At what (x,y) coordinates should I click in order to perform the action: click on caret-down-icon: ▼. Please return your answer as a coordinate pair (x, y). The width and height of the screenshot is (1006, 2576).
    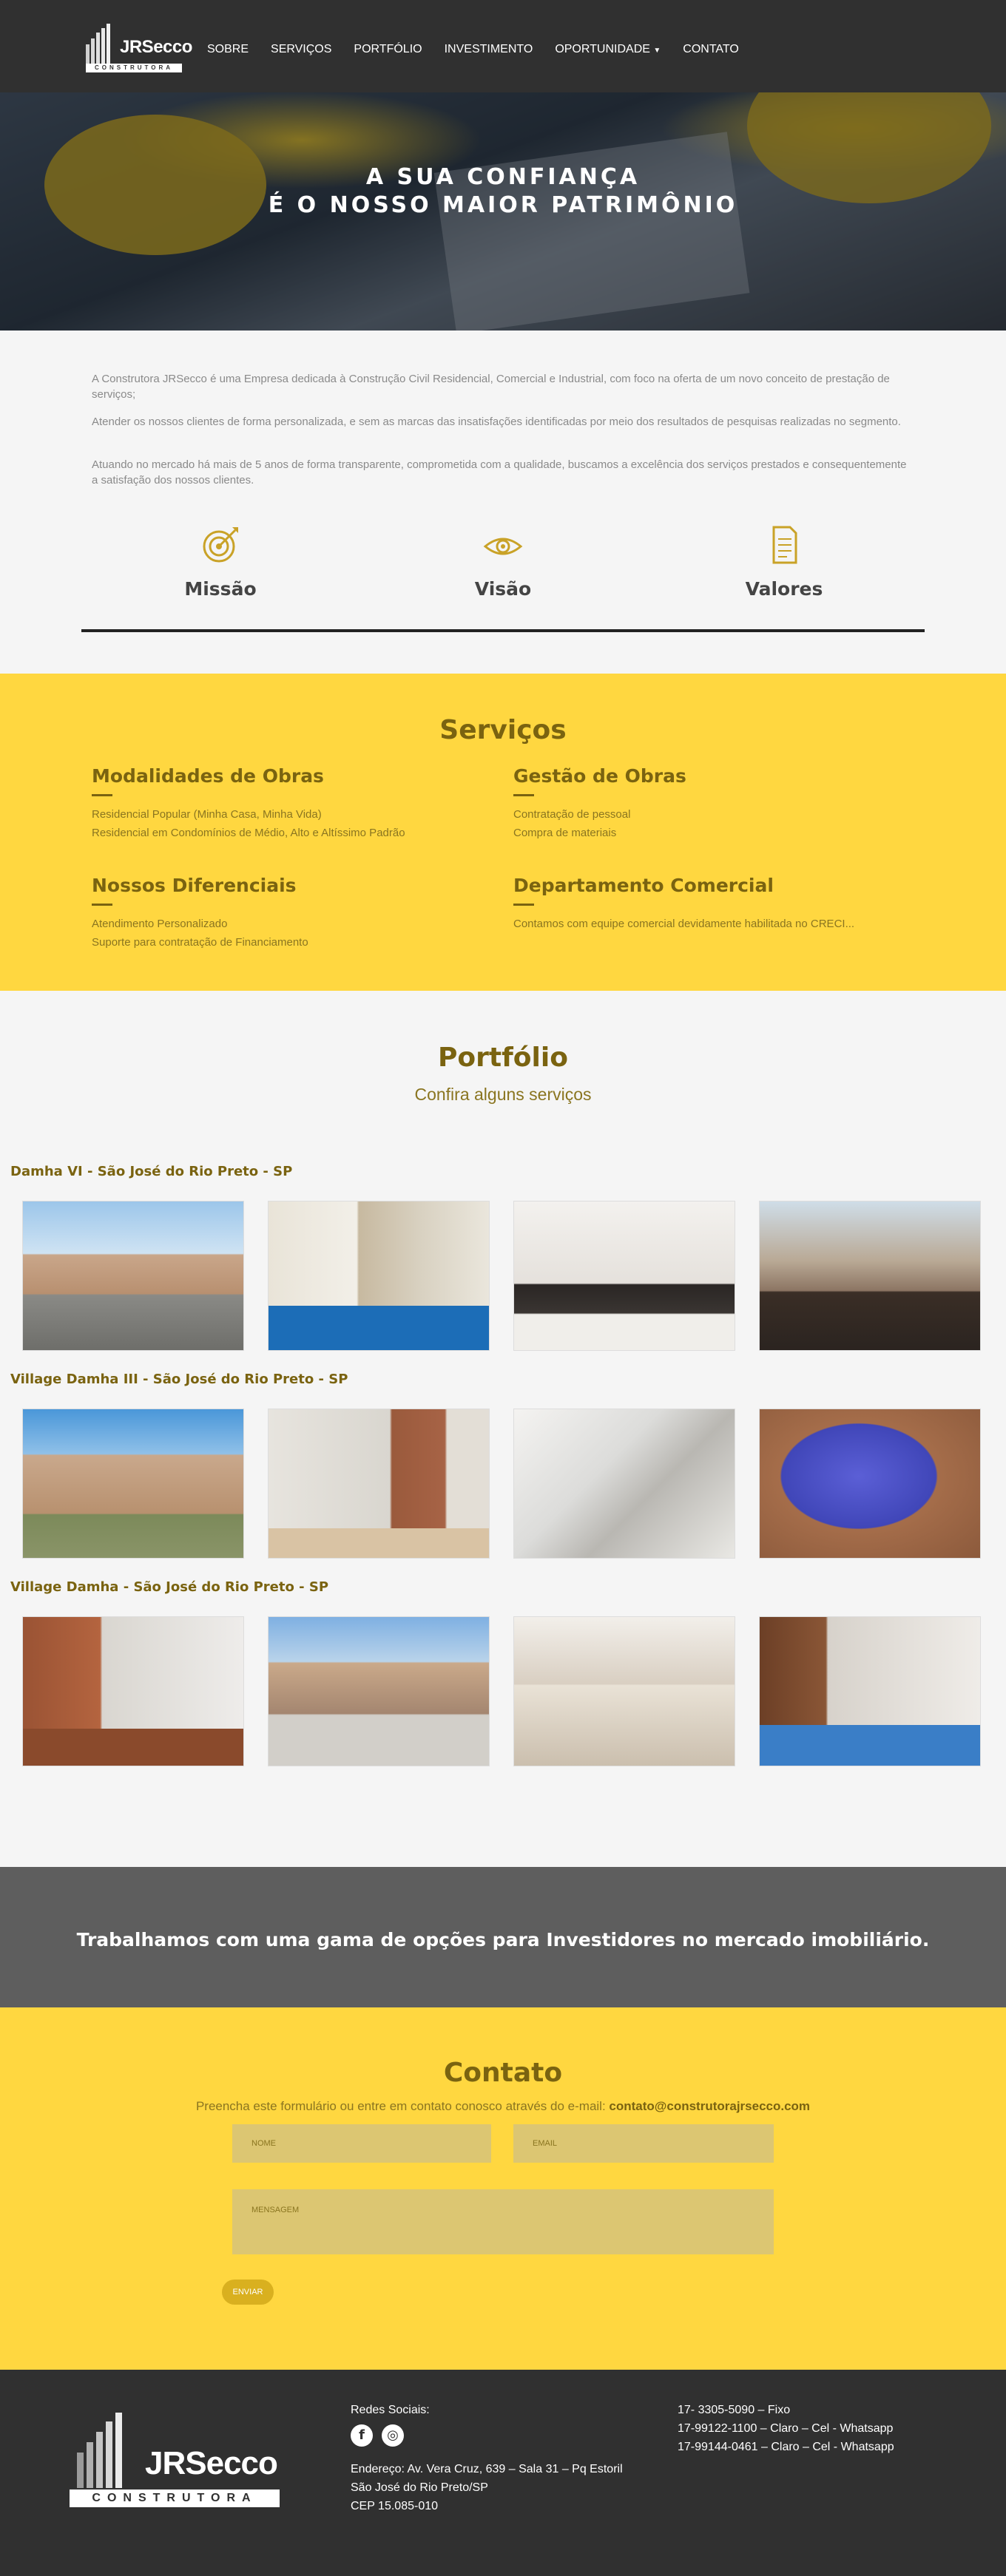
    Looking at the image, I should click on (657, 51).